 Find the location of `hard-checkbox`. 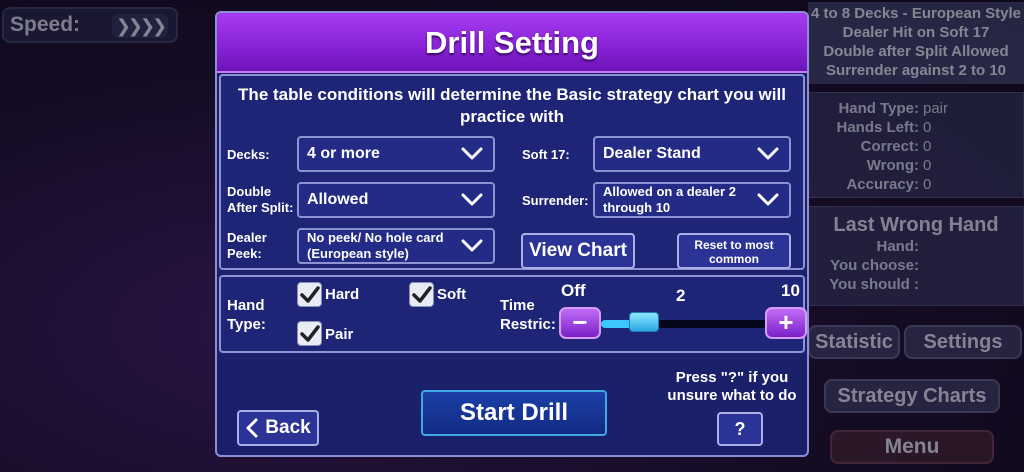

hard-checkbox is located at coordinates (309, 294).